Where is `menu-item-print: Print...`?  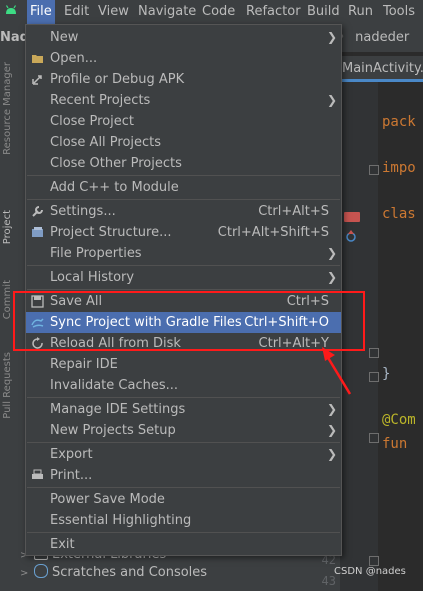
menu-item-print: Print... is located at coordinates (183, 475).